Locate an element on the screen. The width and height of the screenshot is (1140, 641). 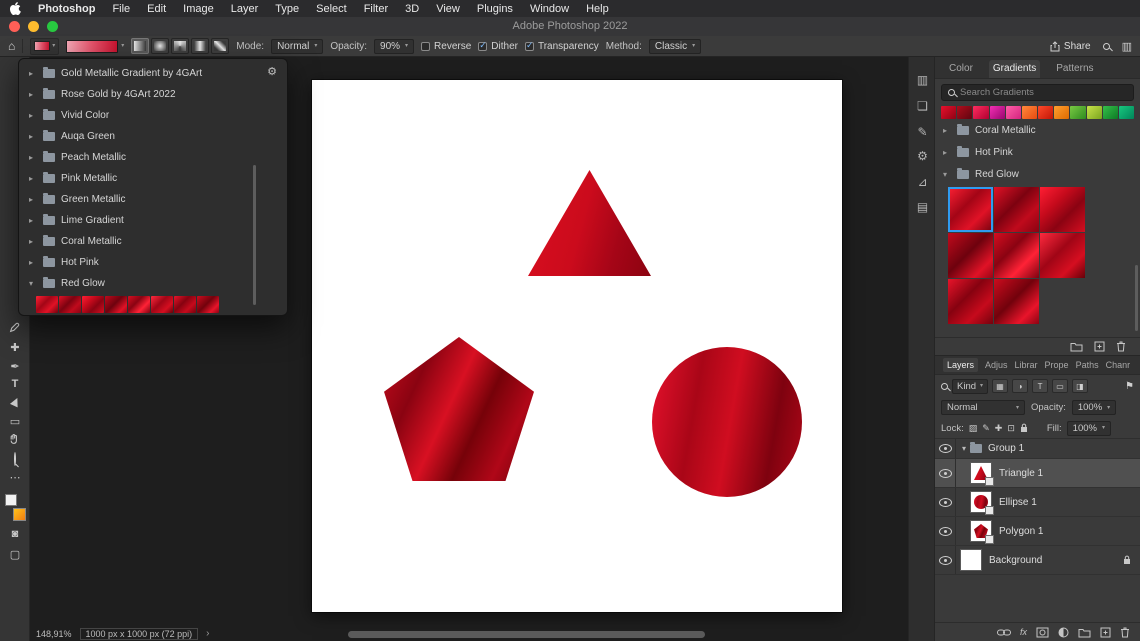
tab-libraries: Librar is located at coordinates (1026, 365).